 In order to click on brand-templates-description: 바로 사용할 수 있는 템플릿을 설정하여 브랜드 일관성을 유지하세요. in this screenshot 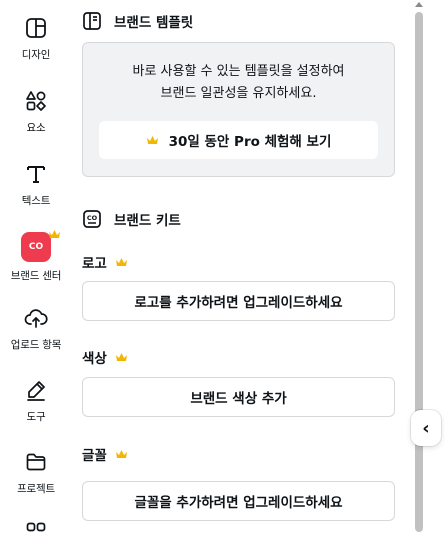, I will do `click(238, 83)`.